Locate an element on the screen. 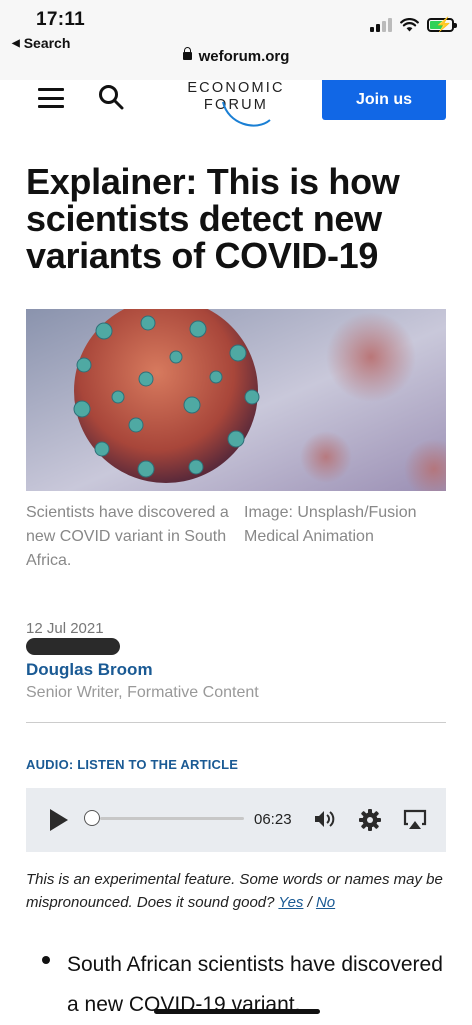  feedback-yes-link: Yes is located at coordinates (290, 902).